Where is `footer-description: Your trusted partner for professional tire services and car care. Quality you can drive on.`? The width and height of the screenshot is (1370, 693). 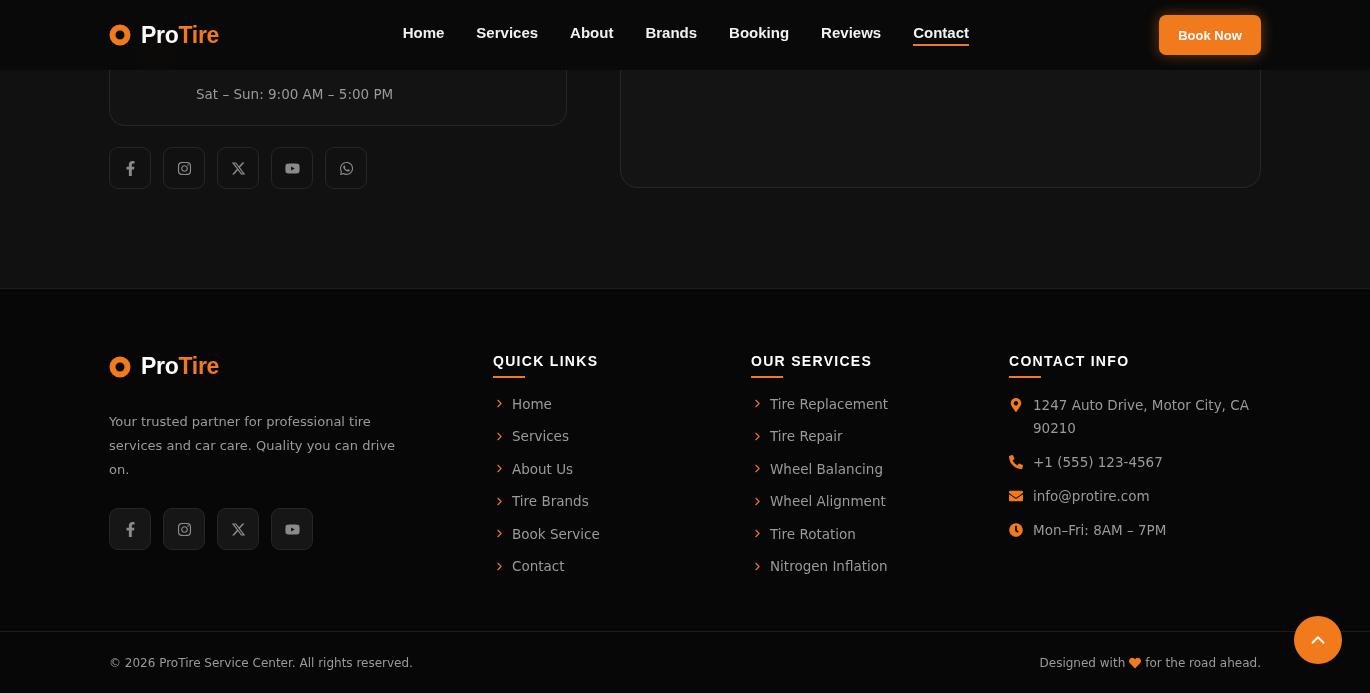
footer-description: Your trusted partner for professional tire services and car care. Quality you can drive on. is located at coordinates (253, 446).